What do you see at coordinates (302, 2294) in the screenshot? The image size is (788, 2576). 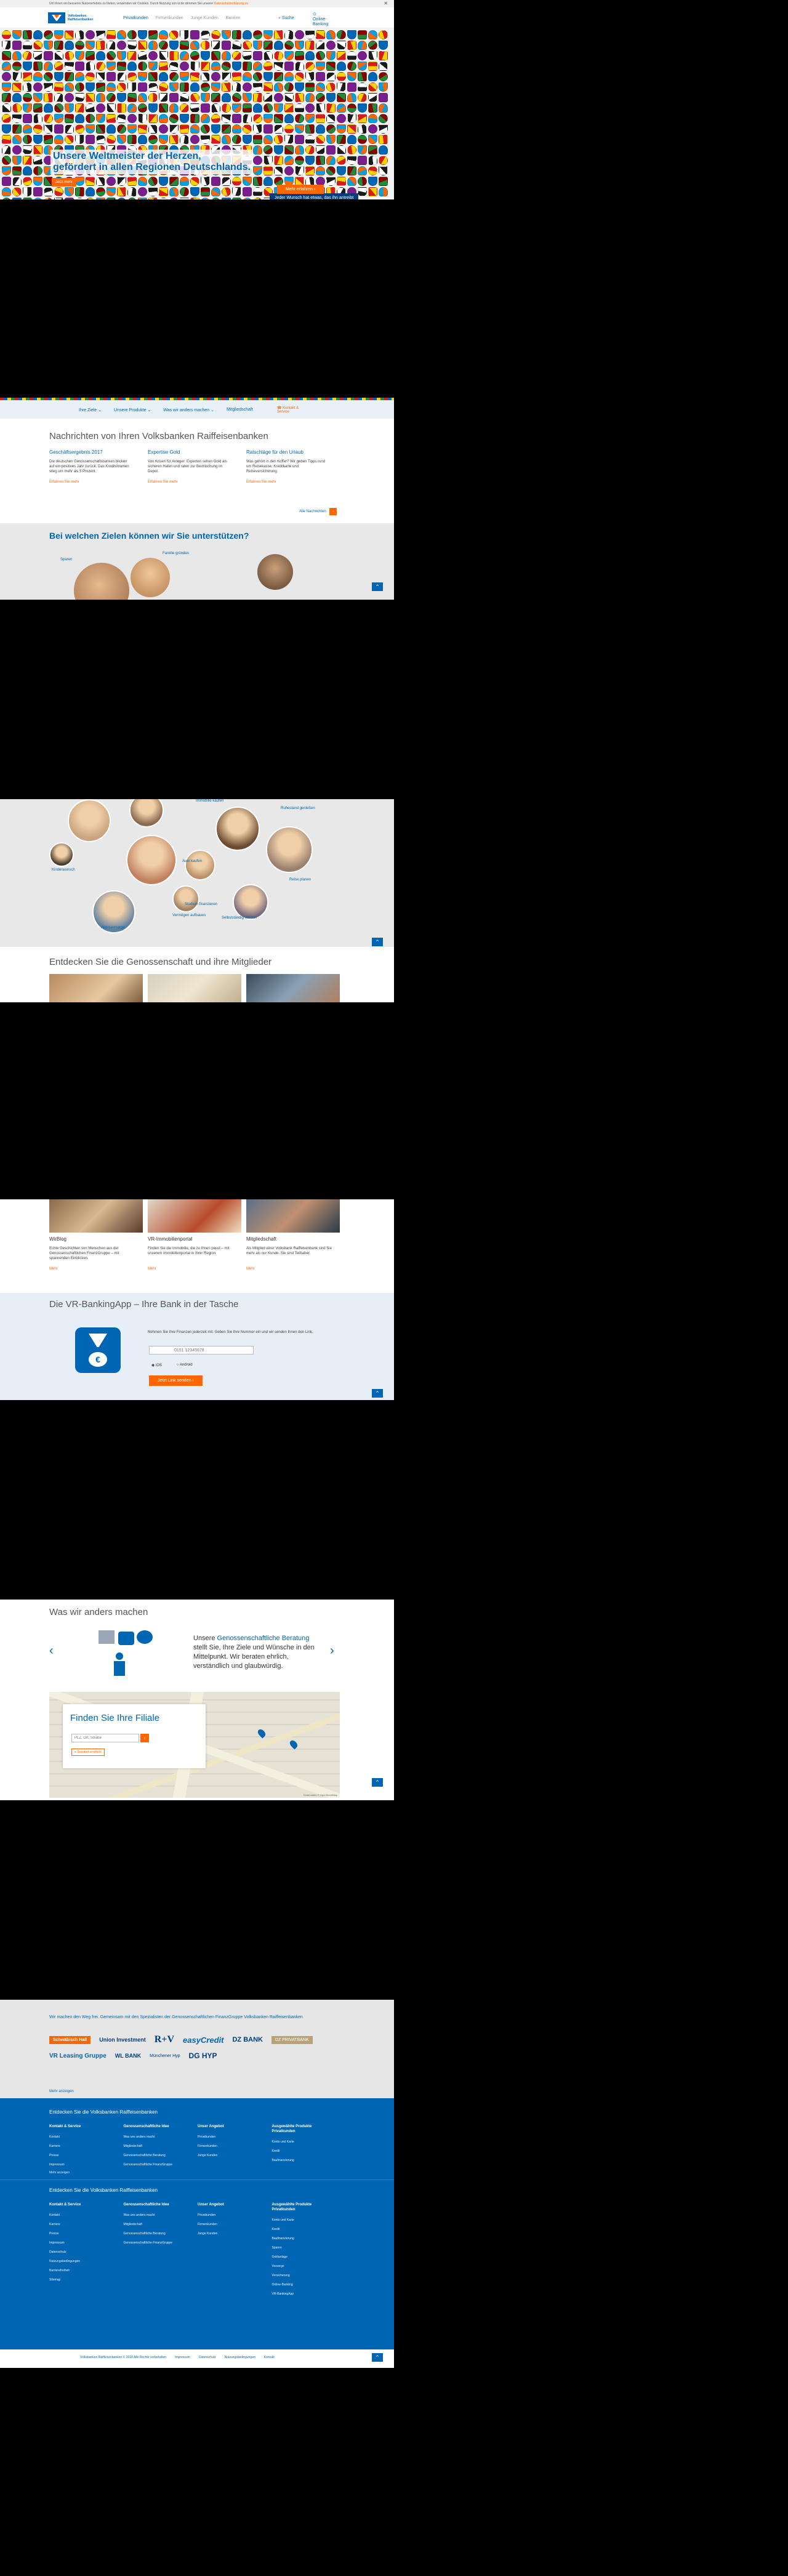 I see `footer-link: VR-BankingApp` at bounding box center [302, 2294].